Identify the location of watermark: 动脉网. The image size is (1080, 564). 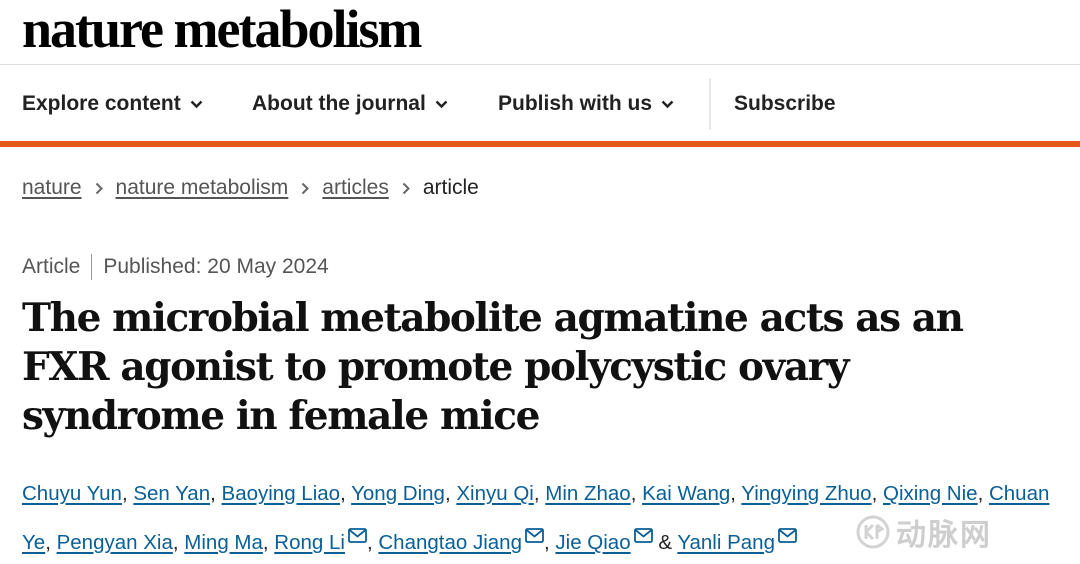
(924, 532).